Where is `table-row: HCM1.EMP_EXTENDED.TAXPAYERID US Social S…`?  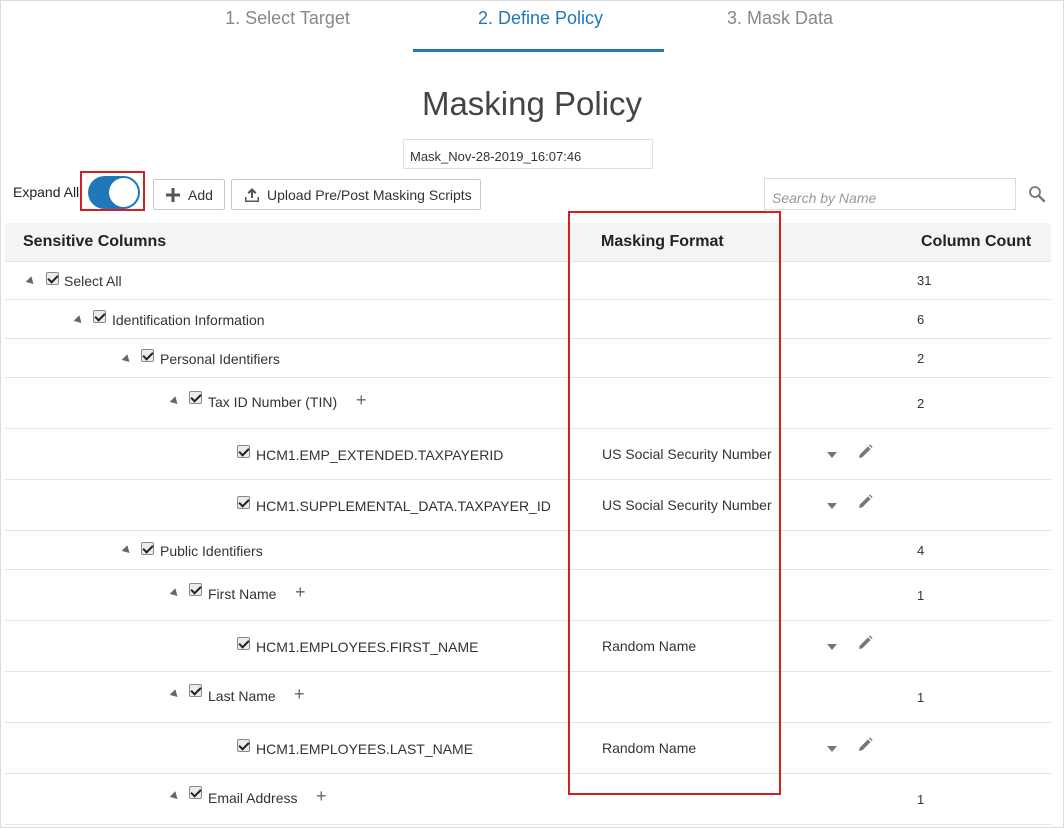
table-row: HCM1.EMP_EXTENDED.TAXPAYERID US Social S… is located at coordinates (528, 454).